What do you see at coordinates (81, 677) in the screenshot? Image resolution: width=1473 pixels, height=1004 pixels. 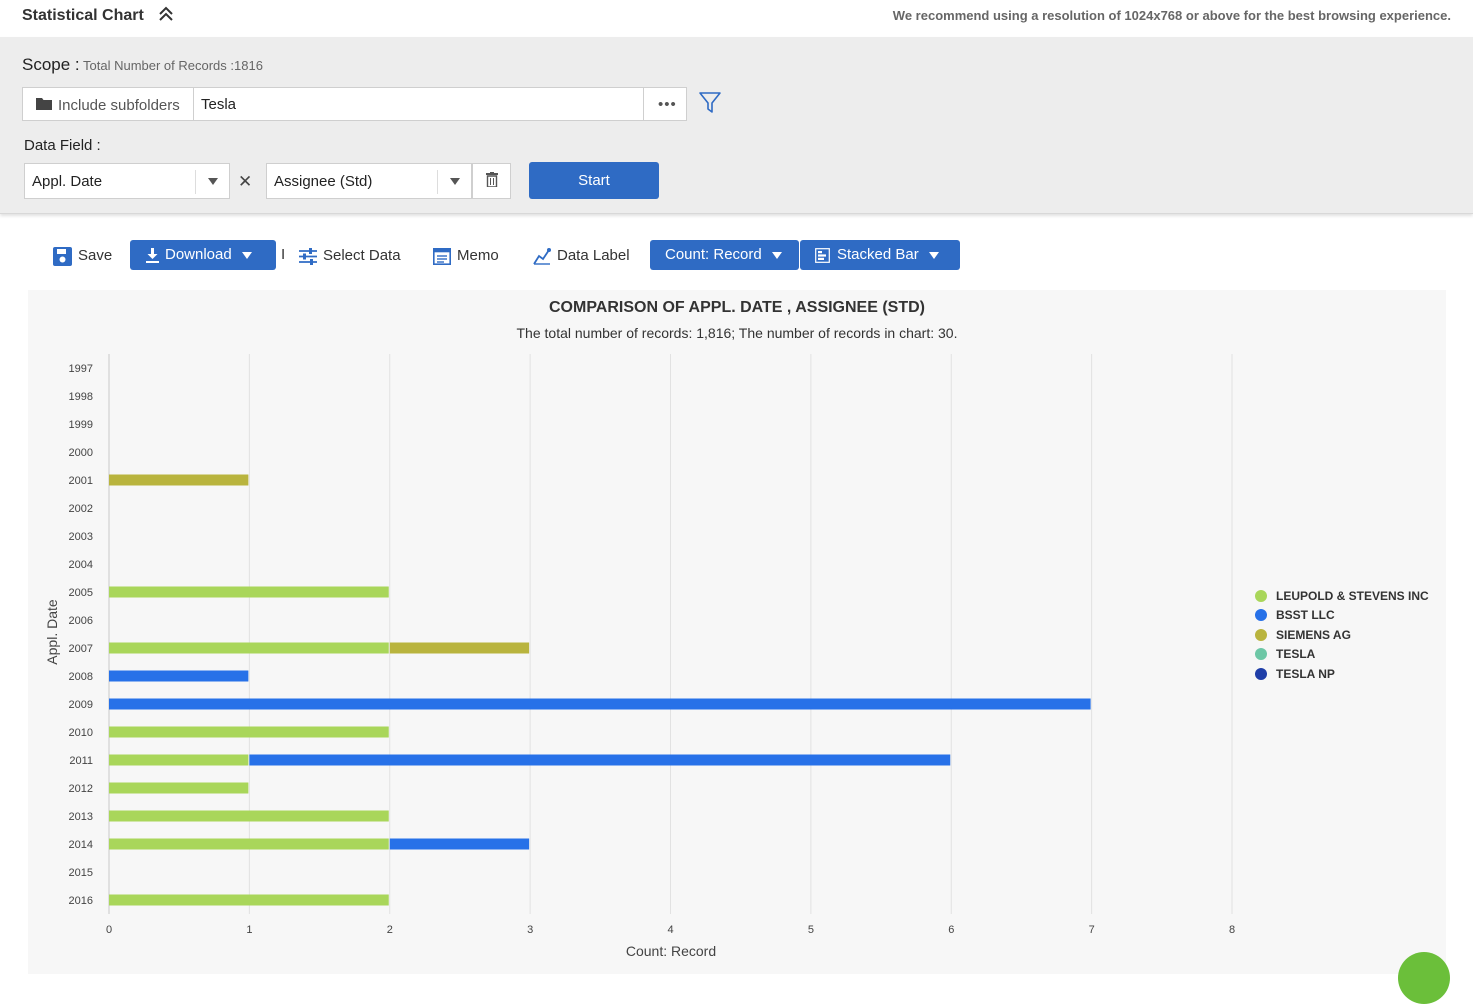 I see `y-tick-label: 2008` at bounding box center [81, 677].